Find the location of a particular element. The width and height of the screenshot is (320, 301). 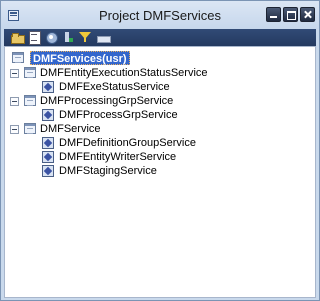

tree-item-label: DMFEntityWriterService is located at coordinates (118, 157).